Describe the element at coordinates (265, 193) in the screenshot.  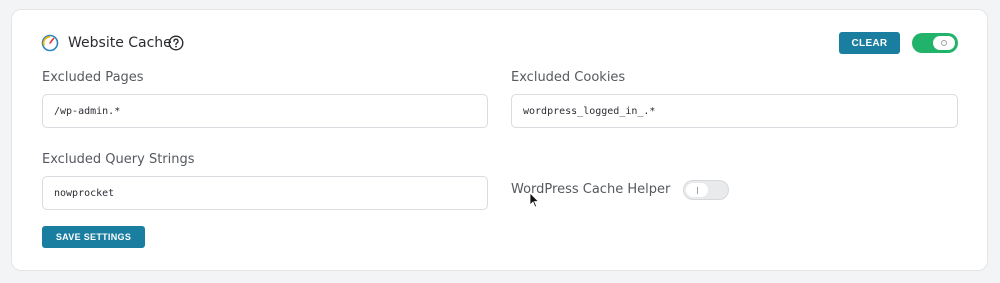
I see `excluded-query-strings-input` at that location.